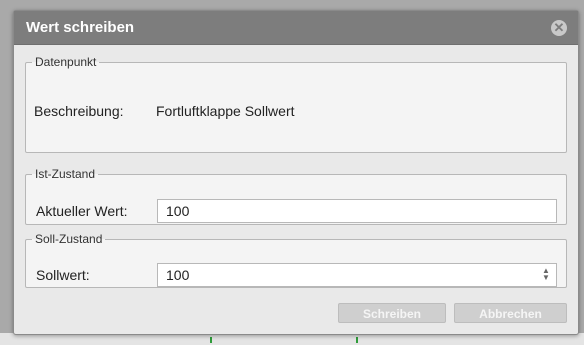  Describe the element at coordinates (69, 239) in the screenshot. I see `soll-zustand-legend: Soll-Zustand` at that location.